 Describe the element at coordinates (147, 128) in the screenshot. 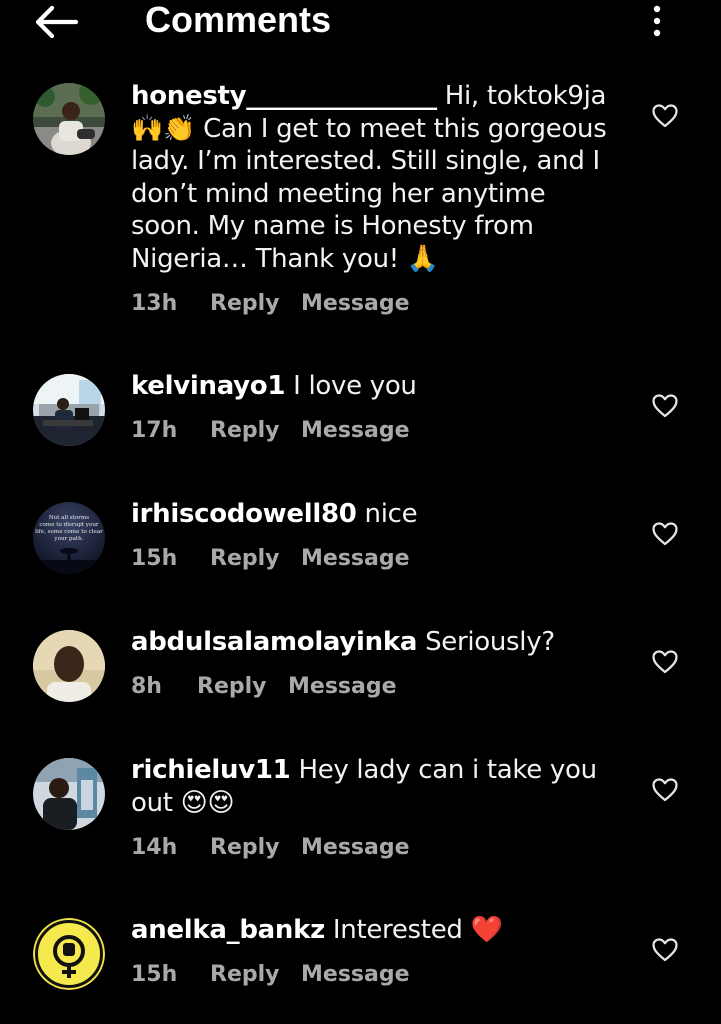

I see `raising-hands-emoji: 🙌` at that location.